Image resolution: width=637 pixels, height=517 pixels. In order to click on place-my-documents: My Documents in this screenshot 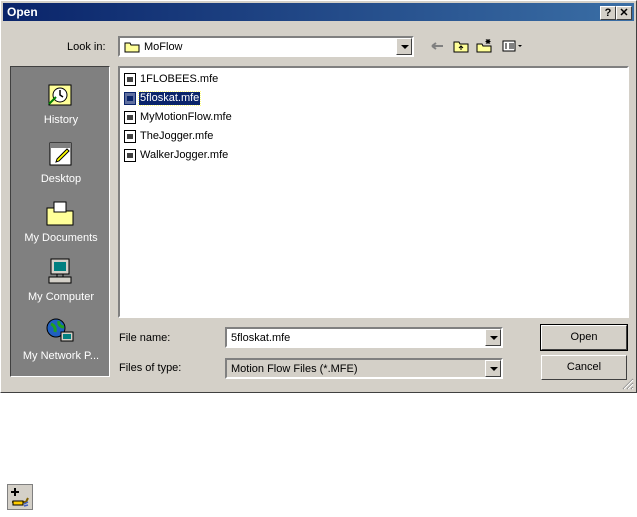, I will do `click(61, 227)`.